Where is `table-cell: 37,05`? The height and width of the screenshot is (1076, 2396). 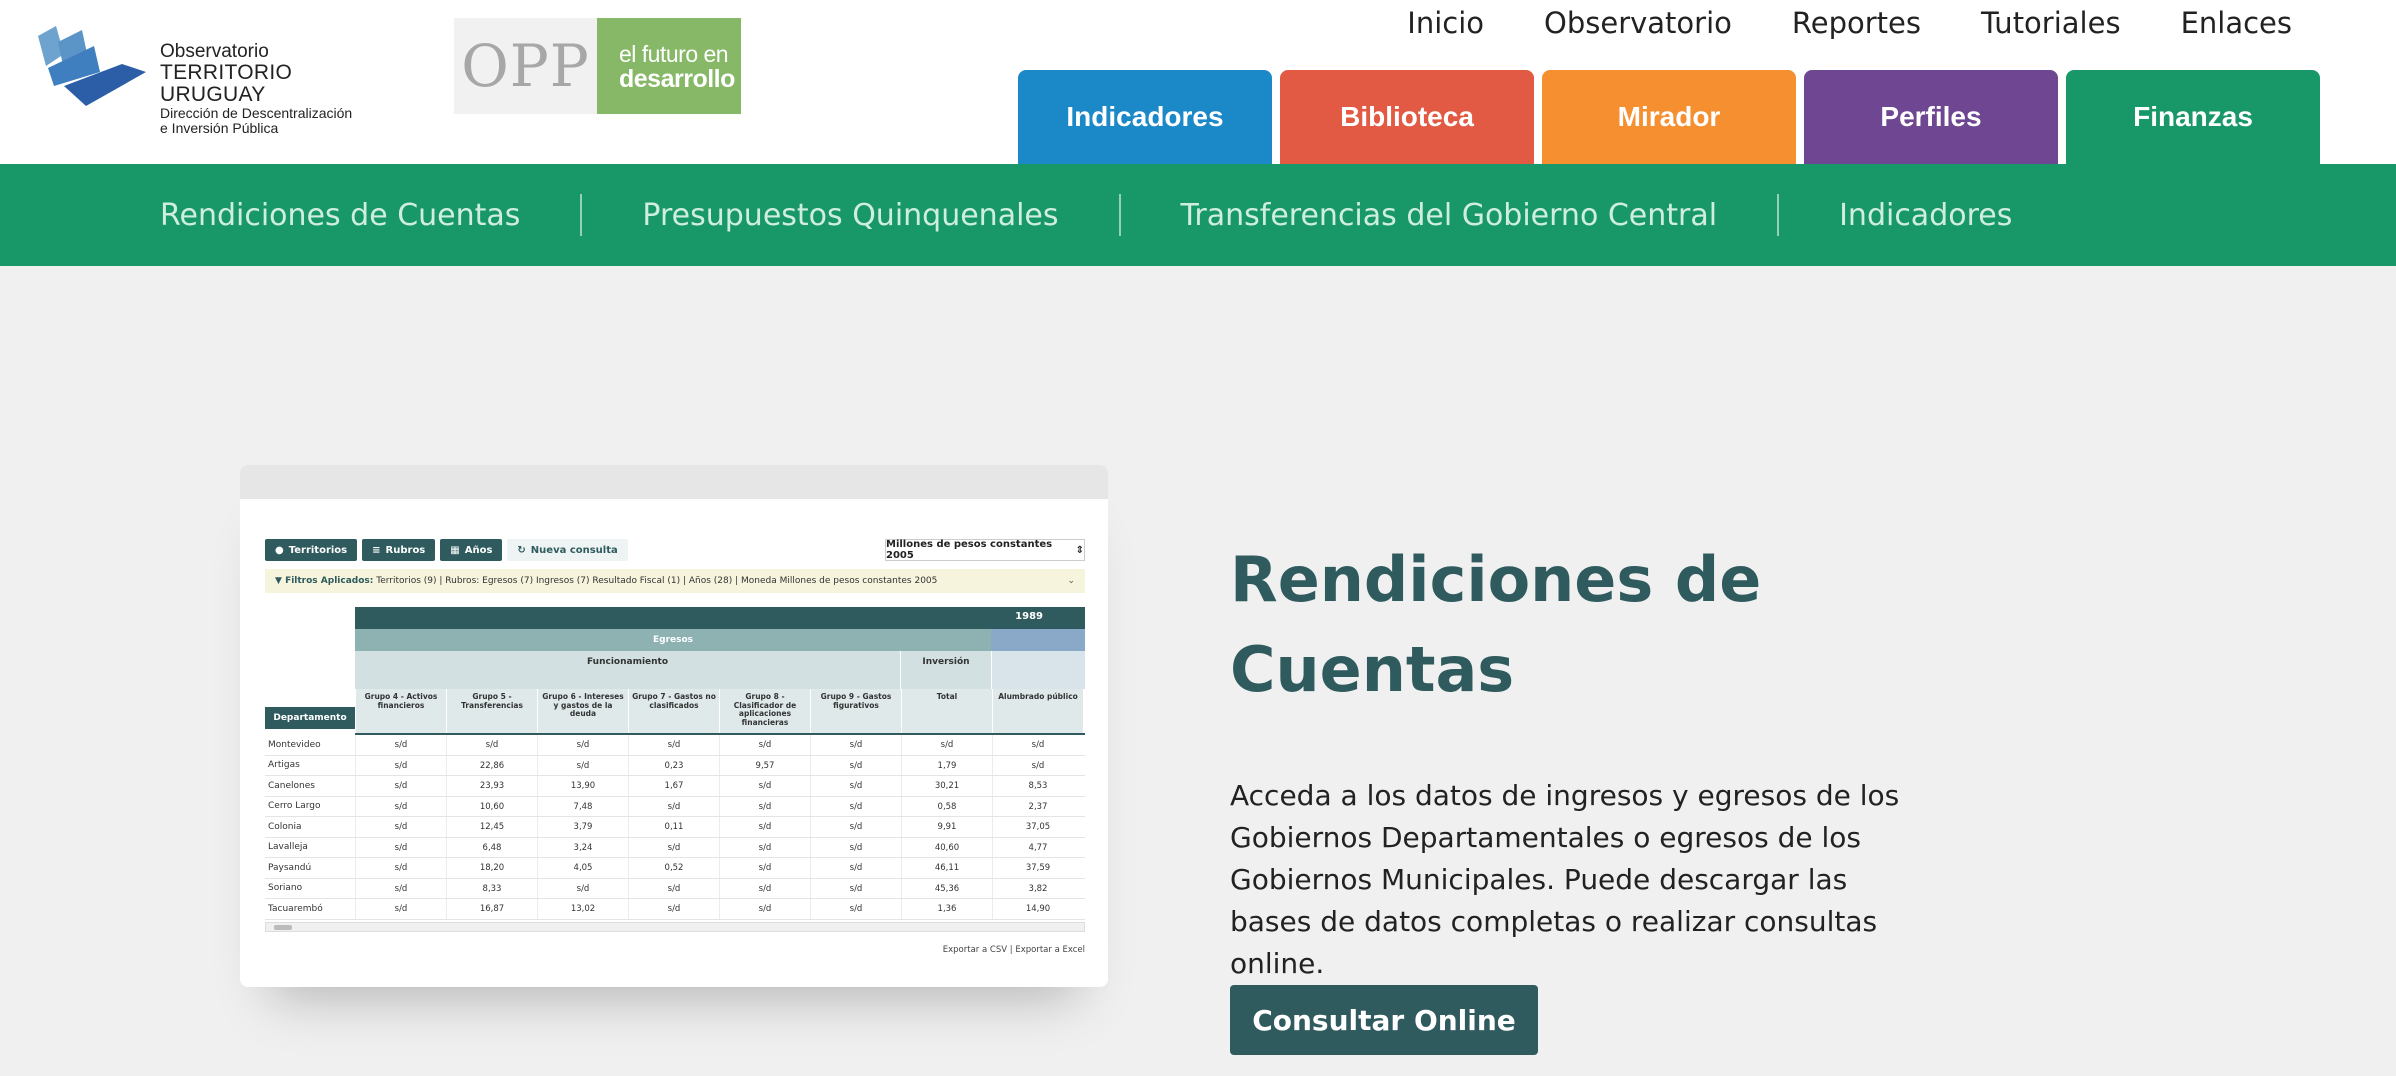
table-cell: 37,05 is located at coordinates (1037, 827).